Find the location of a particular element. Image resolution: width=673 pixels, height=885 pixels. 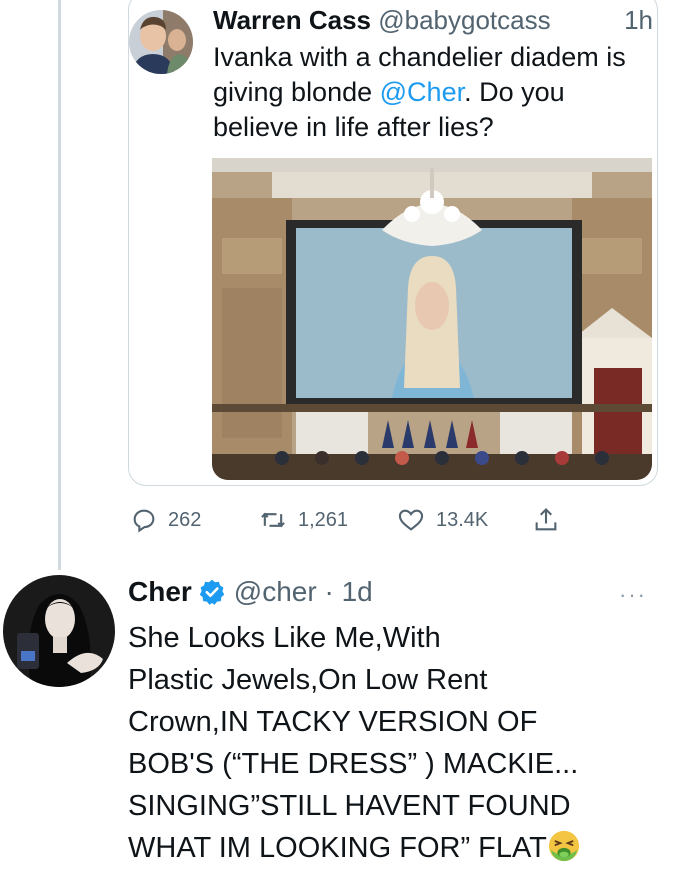

retweet-icon is located at coordinates (273, 520).